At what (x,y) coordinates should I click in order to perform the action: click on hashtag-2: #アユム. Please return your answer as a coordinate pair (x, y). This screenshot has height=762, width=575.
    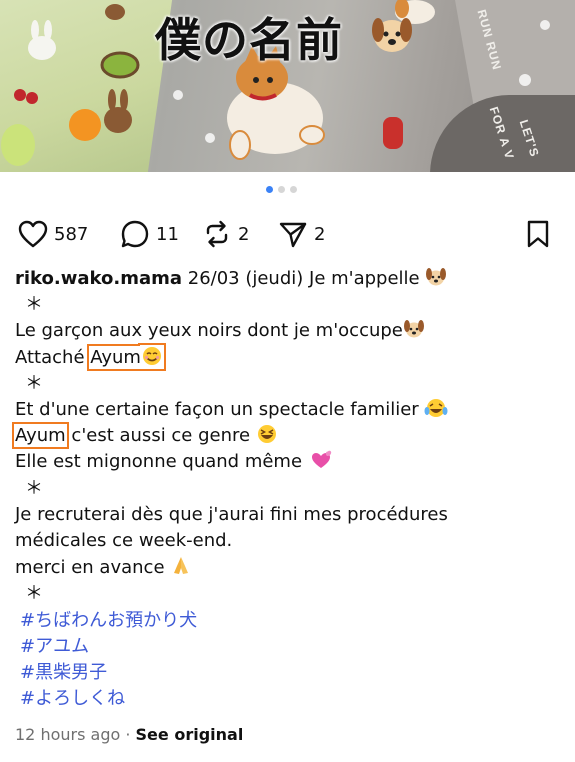
    Looking at the image, I should click on (290, 647).